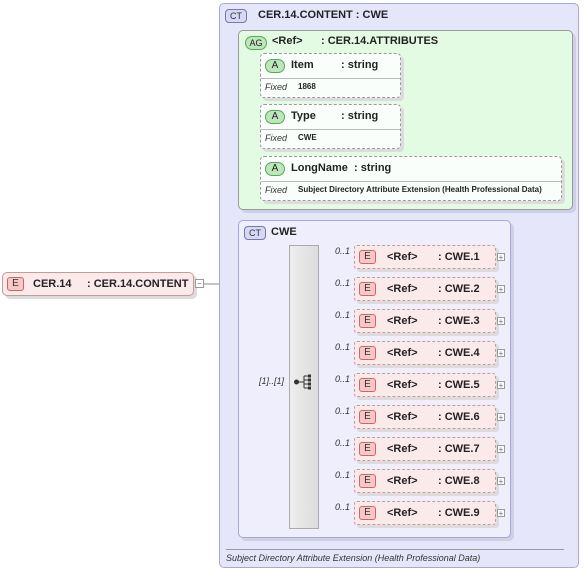 This screenshot has width=585, height=572. Describe the element at coordinates (429, 449) in the screenshot. I see `child-element-7: E <Ref> : CWE.7 +` at that location.